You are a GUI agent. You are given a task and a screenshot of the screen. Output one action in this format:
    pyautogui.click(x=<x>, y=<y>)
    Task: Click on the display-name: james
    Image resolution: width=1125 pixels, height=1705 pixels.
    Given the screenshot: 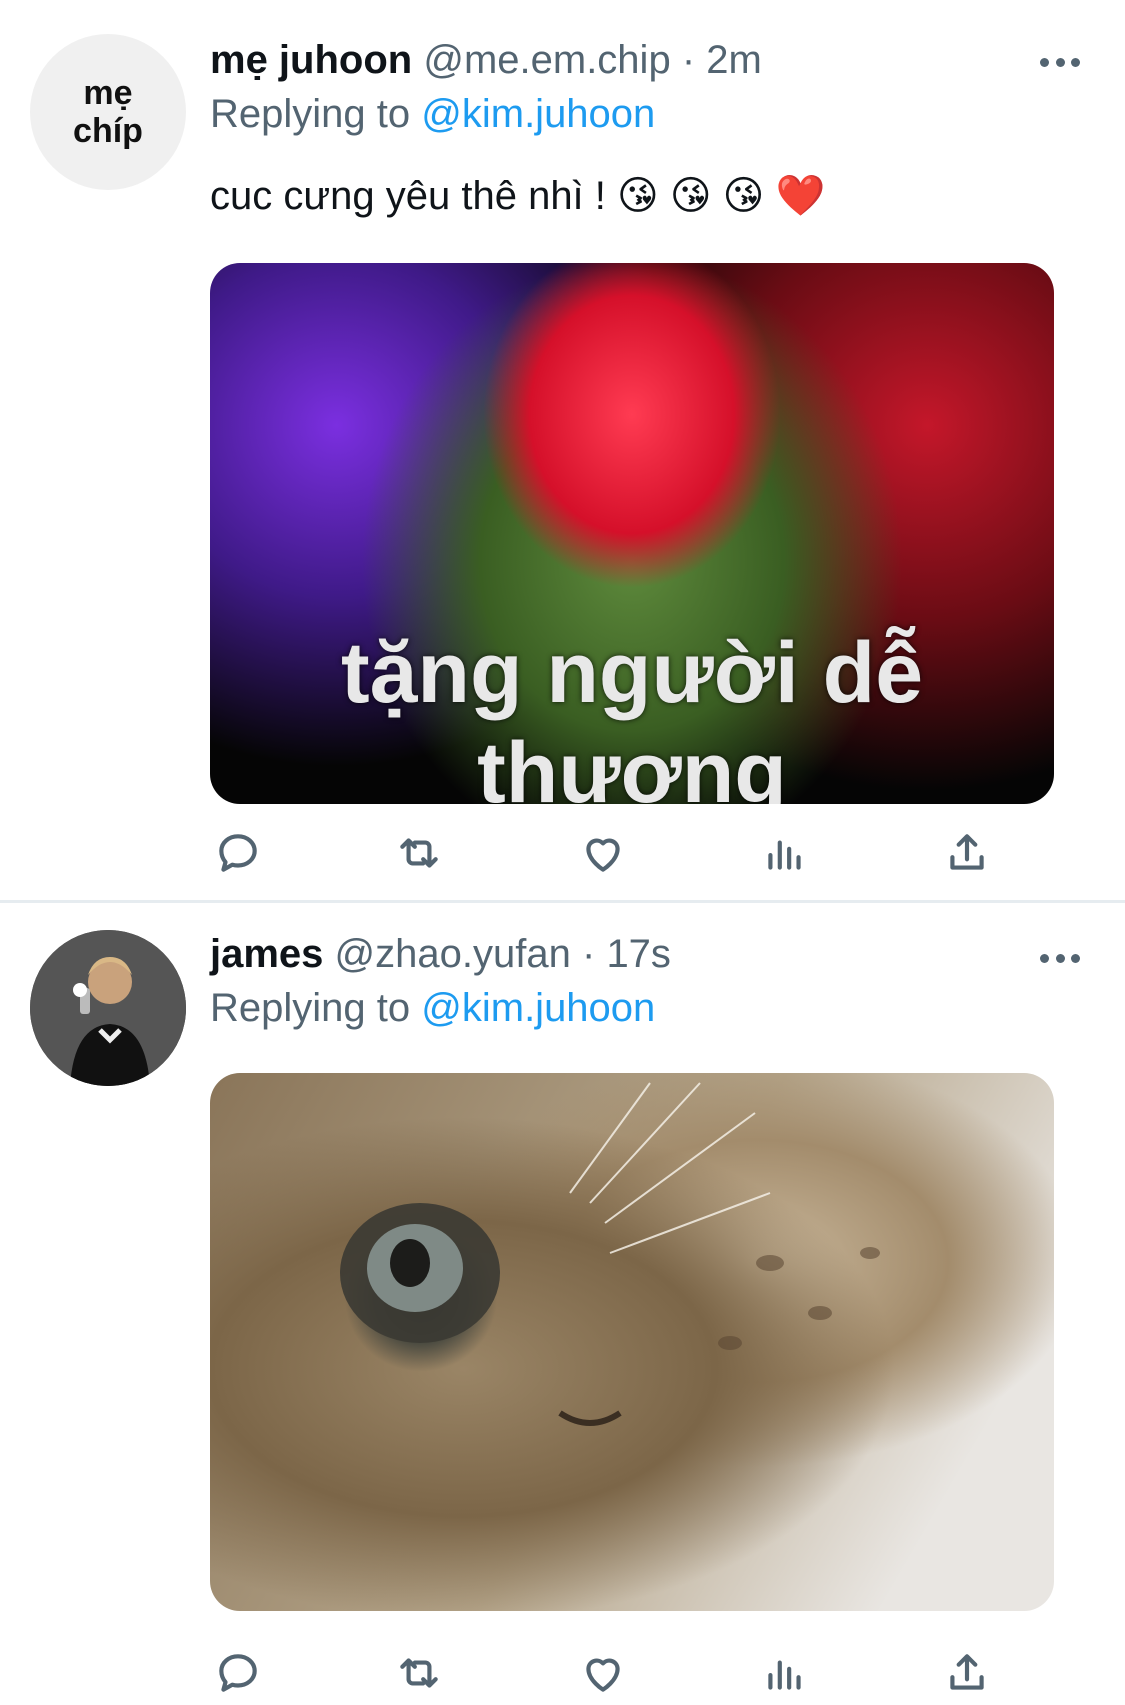 What is the action you would take?
    pyautogui.click(x=266, y=954)
    